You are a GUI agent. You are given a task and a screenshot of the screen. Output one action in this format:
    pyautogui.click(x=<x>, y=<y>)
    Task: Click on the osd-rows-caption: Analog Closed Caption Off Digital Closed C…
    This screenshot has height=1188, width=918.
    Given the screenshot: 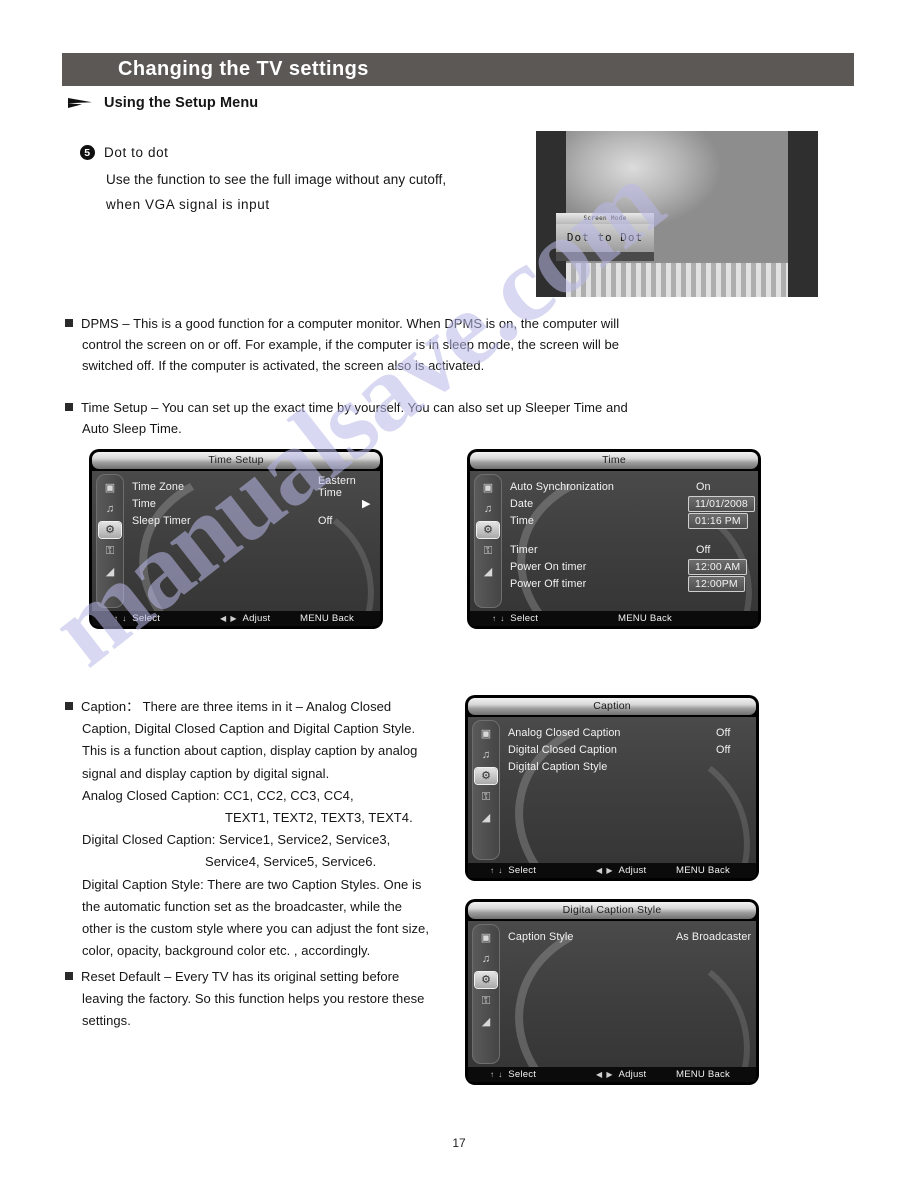 What is the action you would take?
    pyautogui.click(x=632, y=746)
    